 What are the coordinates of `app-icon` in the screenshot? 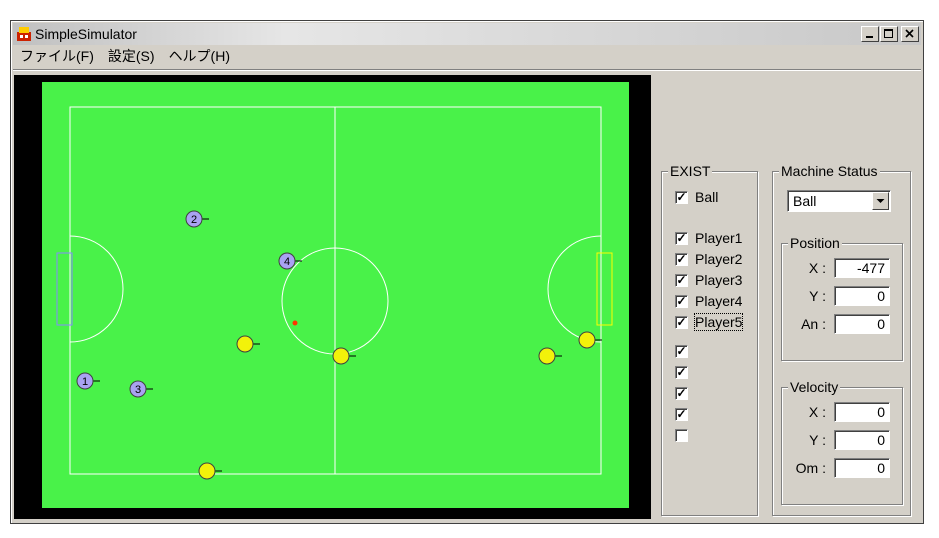 It's located at (24, 34).